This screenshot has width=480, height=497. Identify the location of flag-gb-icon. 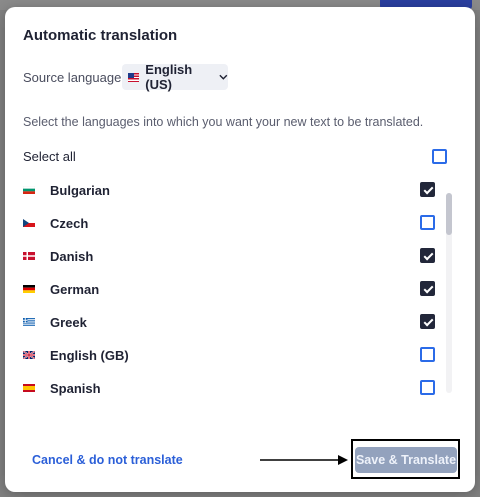
(29, 355).